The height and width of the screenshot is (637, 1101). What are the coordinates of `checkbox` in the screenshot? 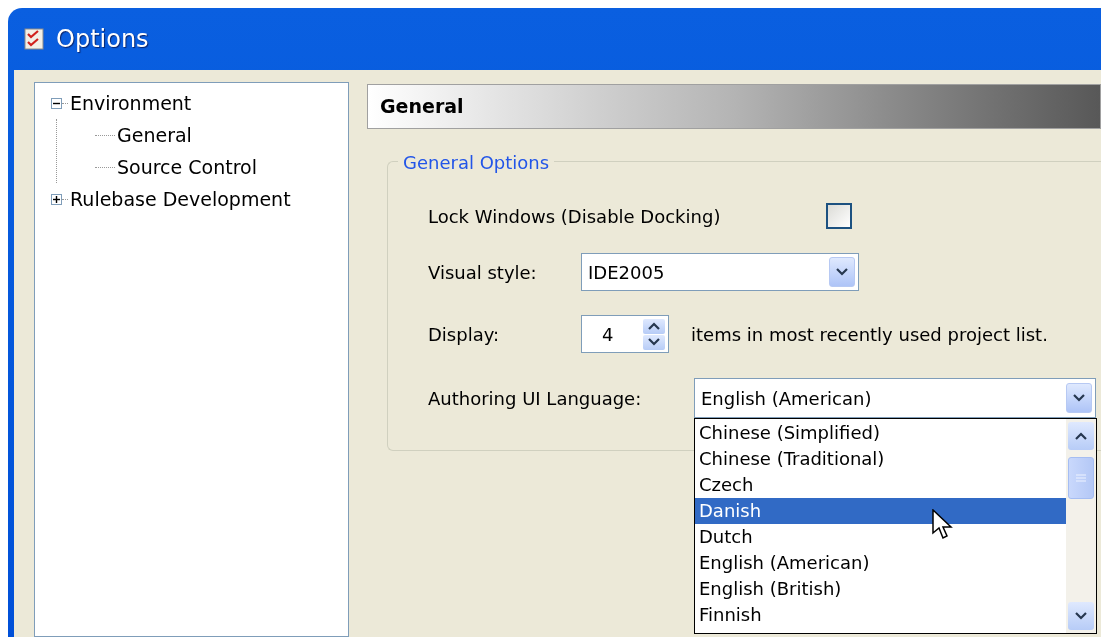 It's located at (839, 216).